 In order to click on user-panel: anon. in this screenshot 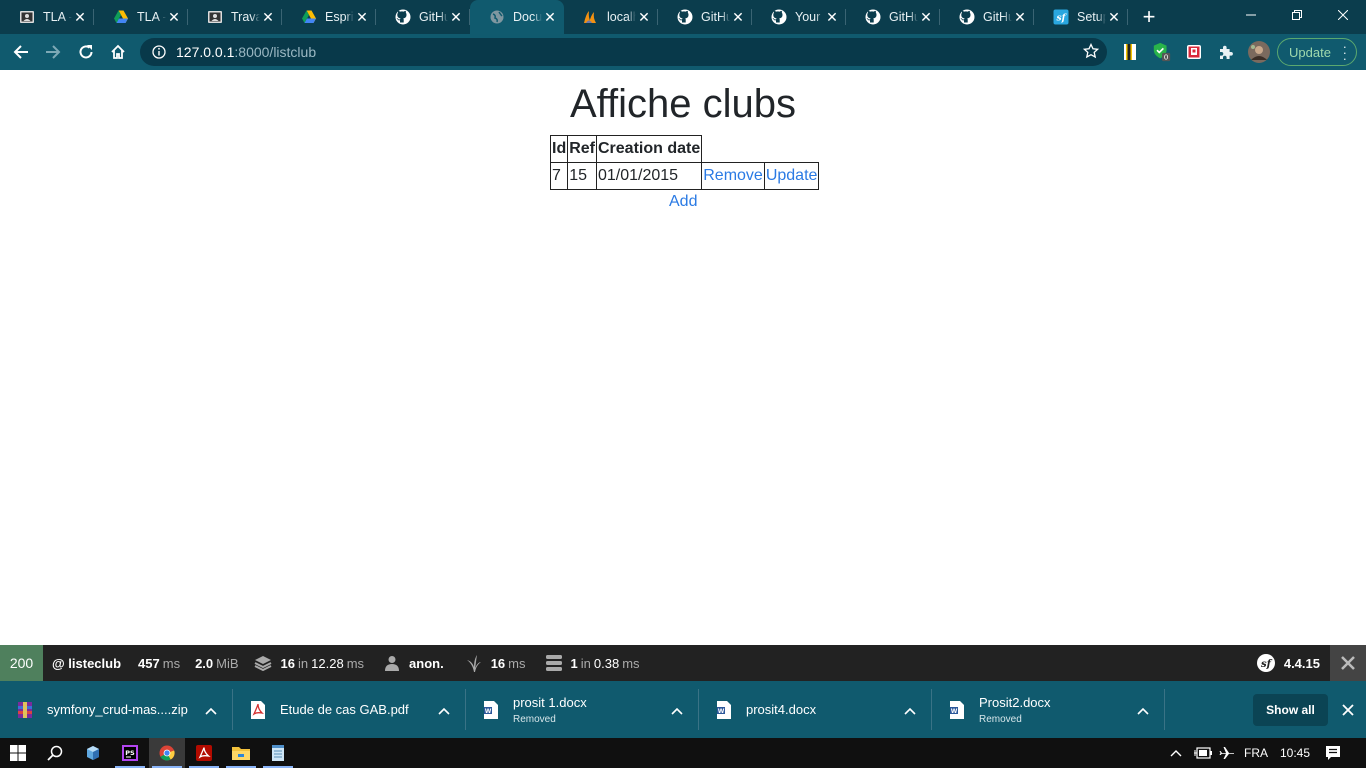, I will do `click(414, 663)`.